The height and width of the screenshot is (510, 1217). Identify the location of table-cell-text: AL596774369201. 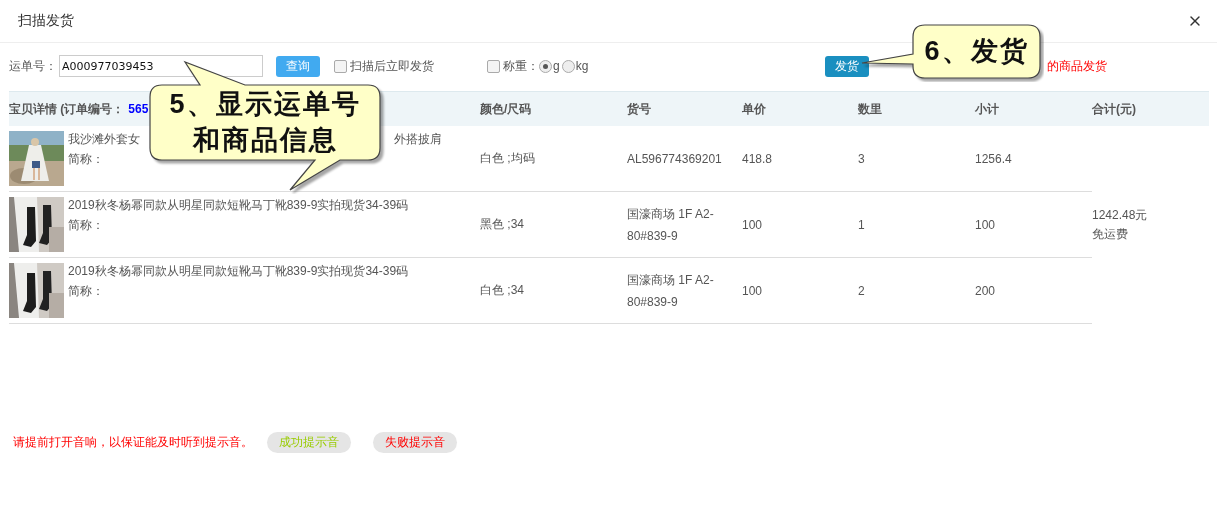
(675, 159).